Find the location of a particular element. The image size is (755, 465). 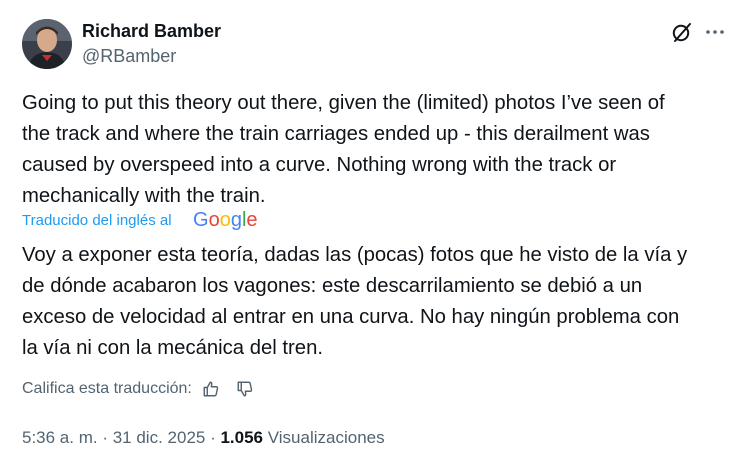

views-count: 1.056 is located at coordinates (242, 437).